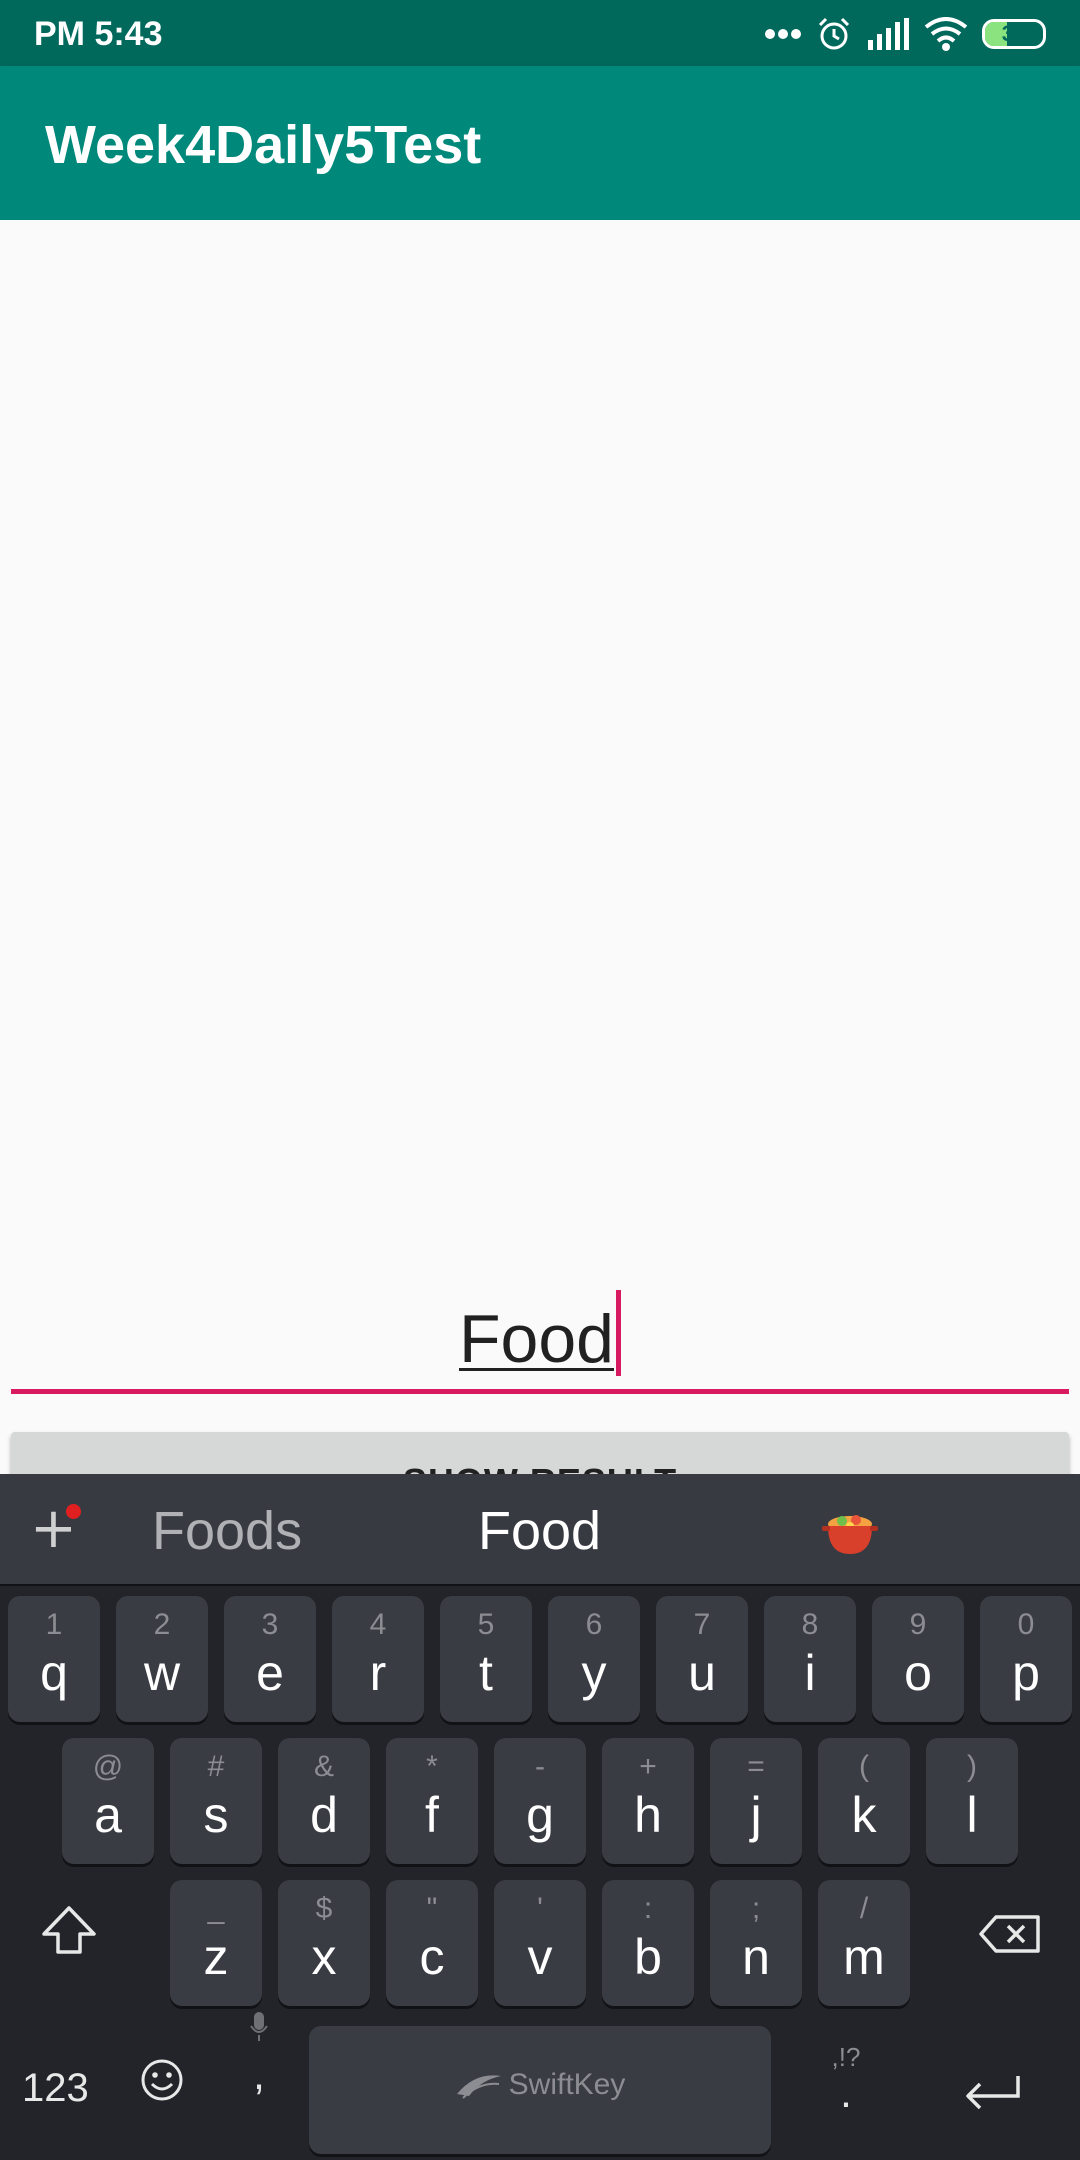 This screenshot has height=2160, width=1080. I want to click on shift-key, so click(69, 1932).